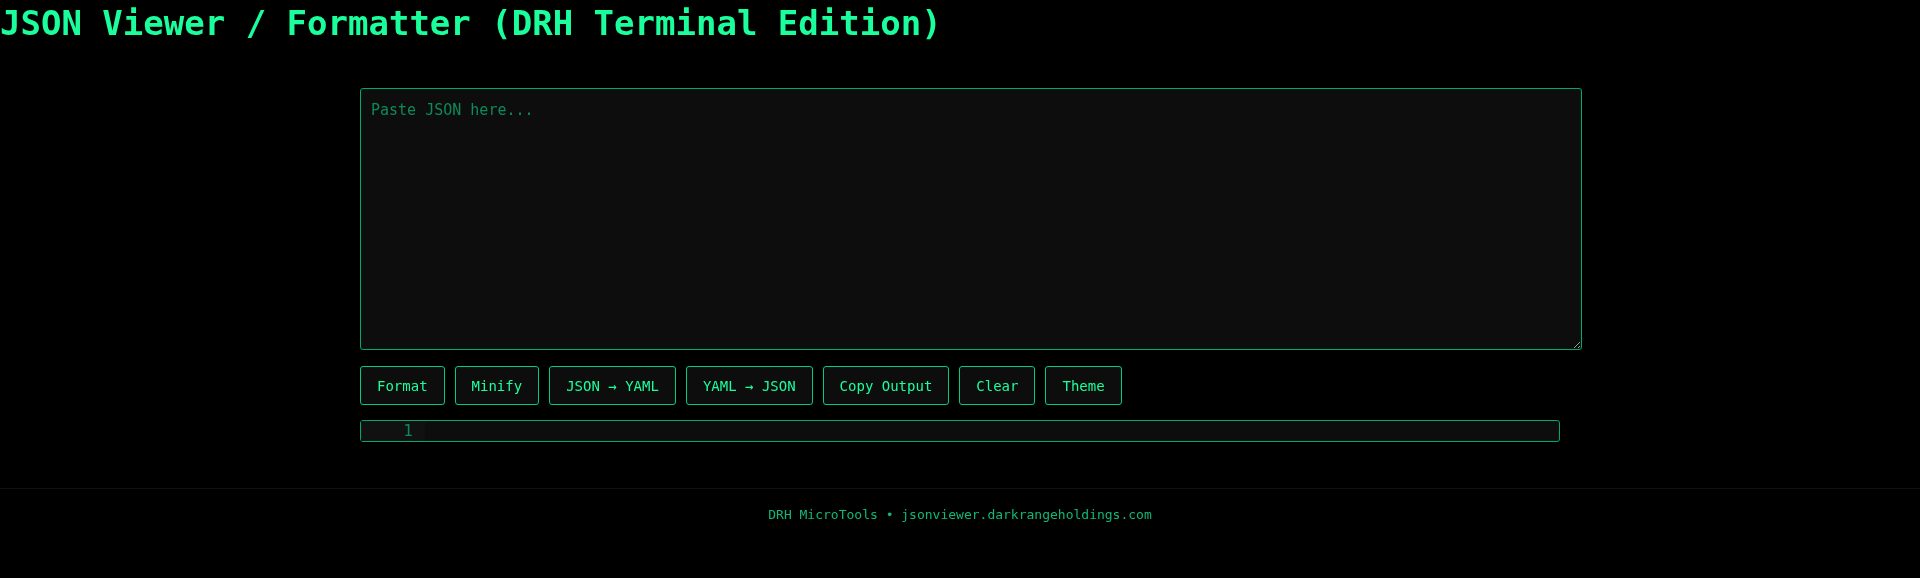  I want to click on toolbar-button: Minify, so click(497, 385).